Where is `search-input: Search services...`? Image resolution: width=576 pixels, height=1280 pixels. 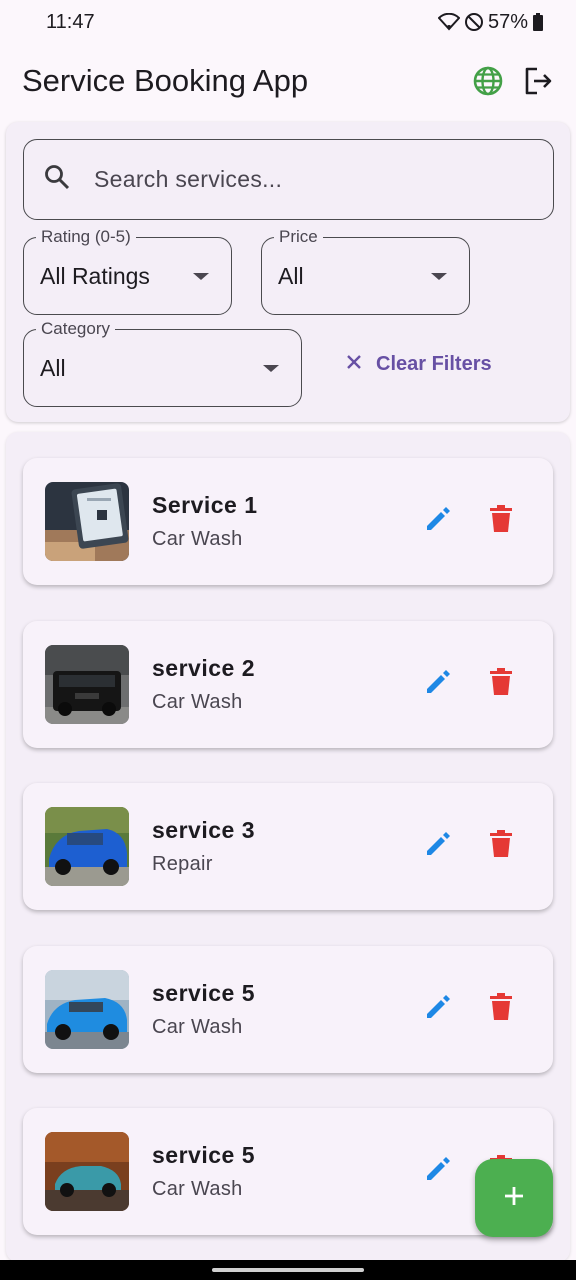 search-input: Search services... is located at coordinates (288, 179).